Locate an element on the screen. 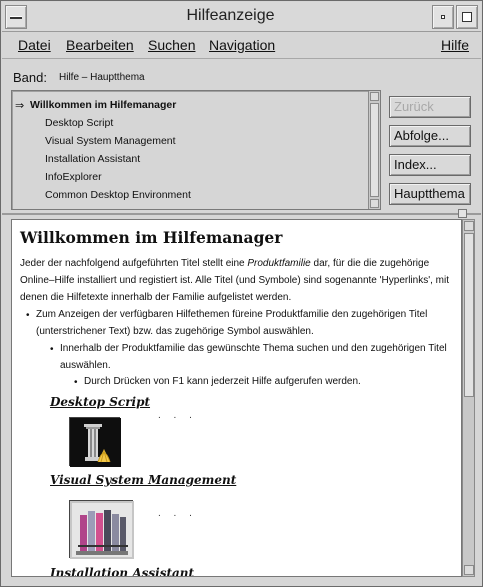 This screenshot has height=587, width=483. maximize-button is located at coordinates (467, 17).